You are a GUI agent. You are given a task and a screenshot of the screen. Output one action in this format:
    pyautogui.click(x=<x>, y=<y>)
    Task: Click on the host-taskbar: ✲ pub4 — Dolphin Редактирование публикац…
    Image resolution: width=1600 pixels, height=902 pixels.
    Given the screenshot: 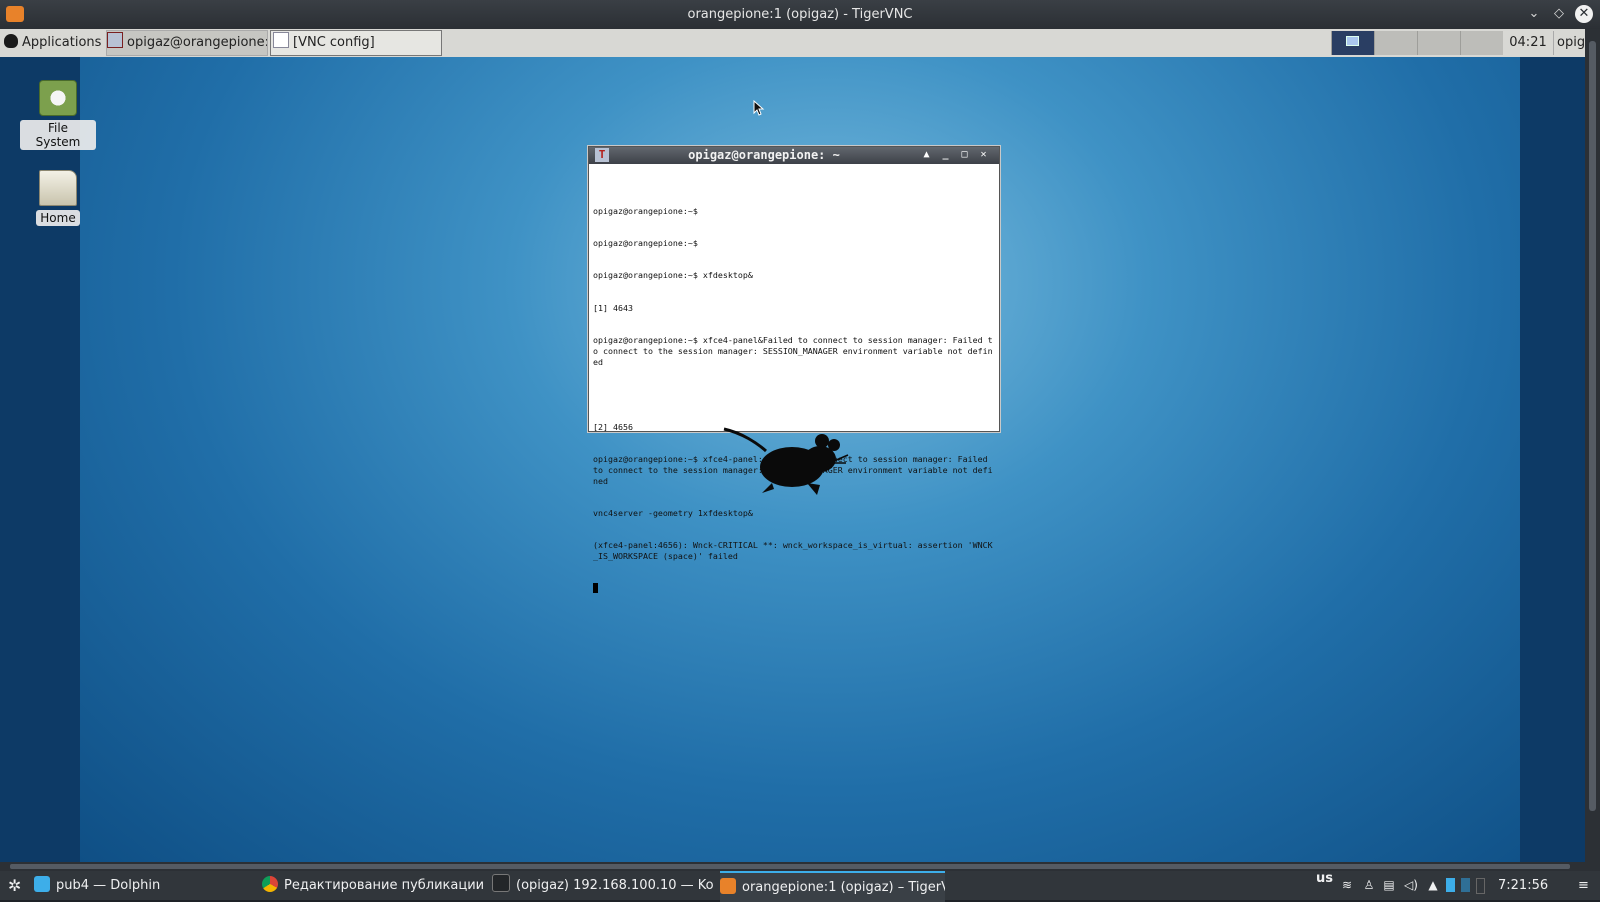 What is the action you would take?
    pyautogui.click(x=800, y=886)
    